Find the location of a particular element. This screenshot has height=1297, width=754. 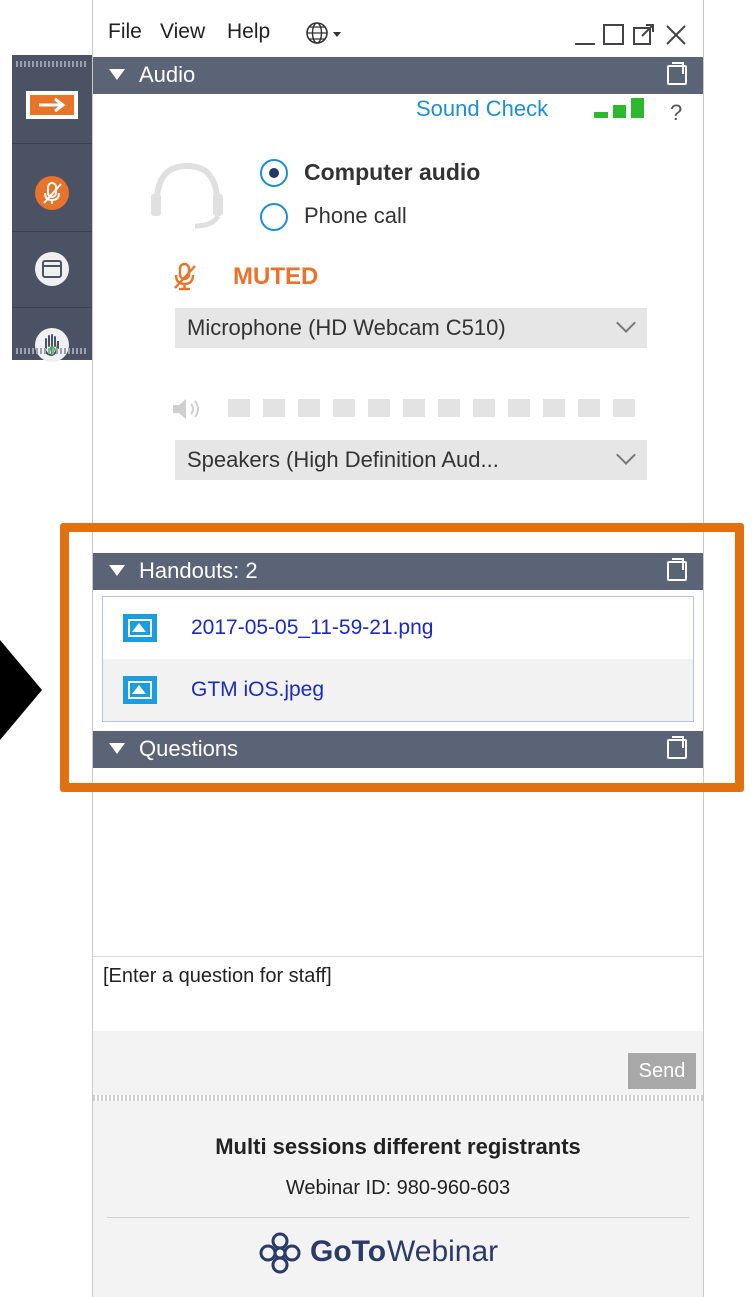

screen-view-button is located at coordinates (52, 269).